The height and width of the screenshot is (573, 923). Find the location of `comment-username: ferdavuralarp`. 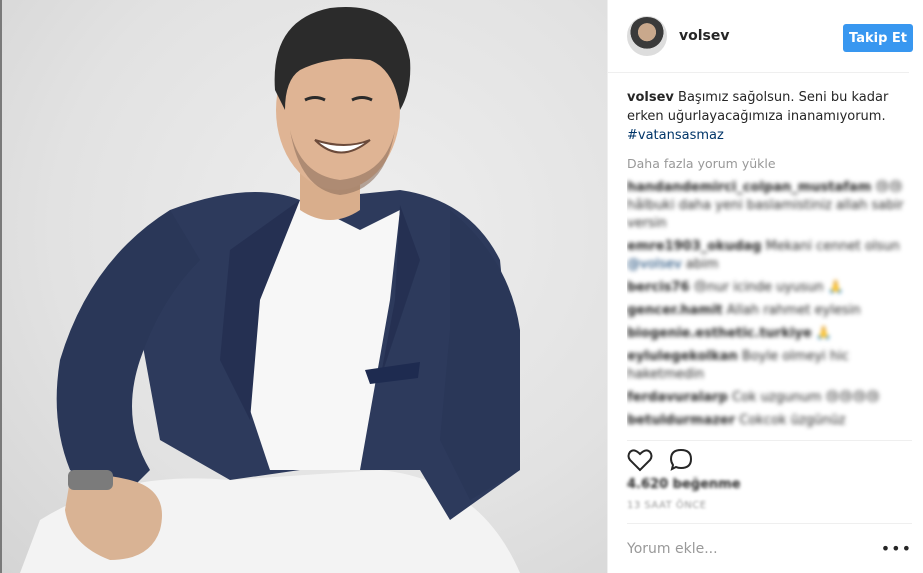

comment-username: ferdavuralarp is located at coordinates (677, 397).